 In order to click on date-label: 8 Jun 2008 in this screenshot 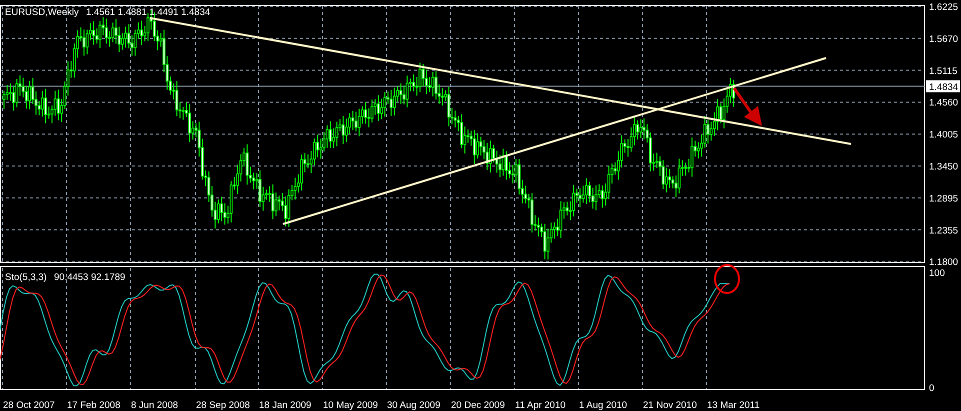, I will do `click(154, 405)`.